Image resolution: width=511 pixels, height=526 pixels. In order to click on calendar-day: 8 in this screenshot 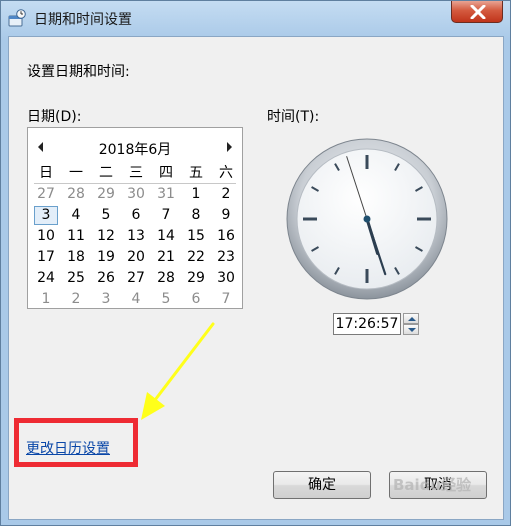, I will do `click(196, 215)`.